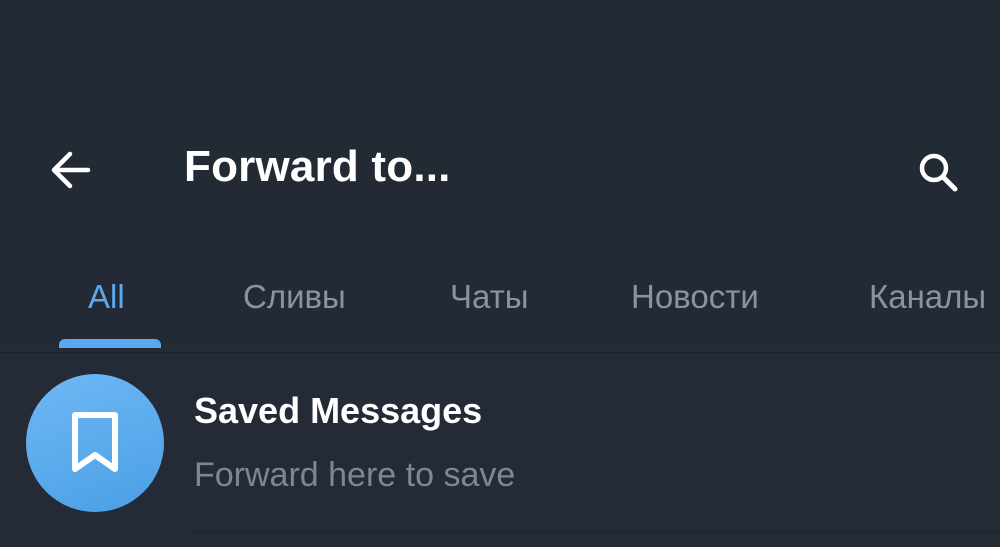 This screenshot has width=1000, height=547. What do you see at coordinates (695, 296) in the screenshot?
I see `tab-label: Новости` at bounding box center [695, 296].